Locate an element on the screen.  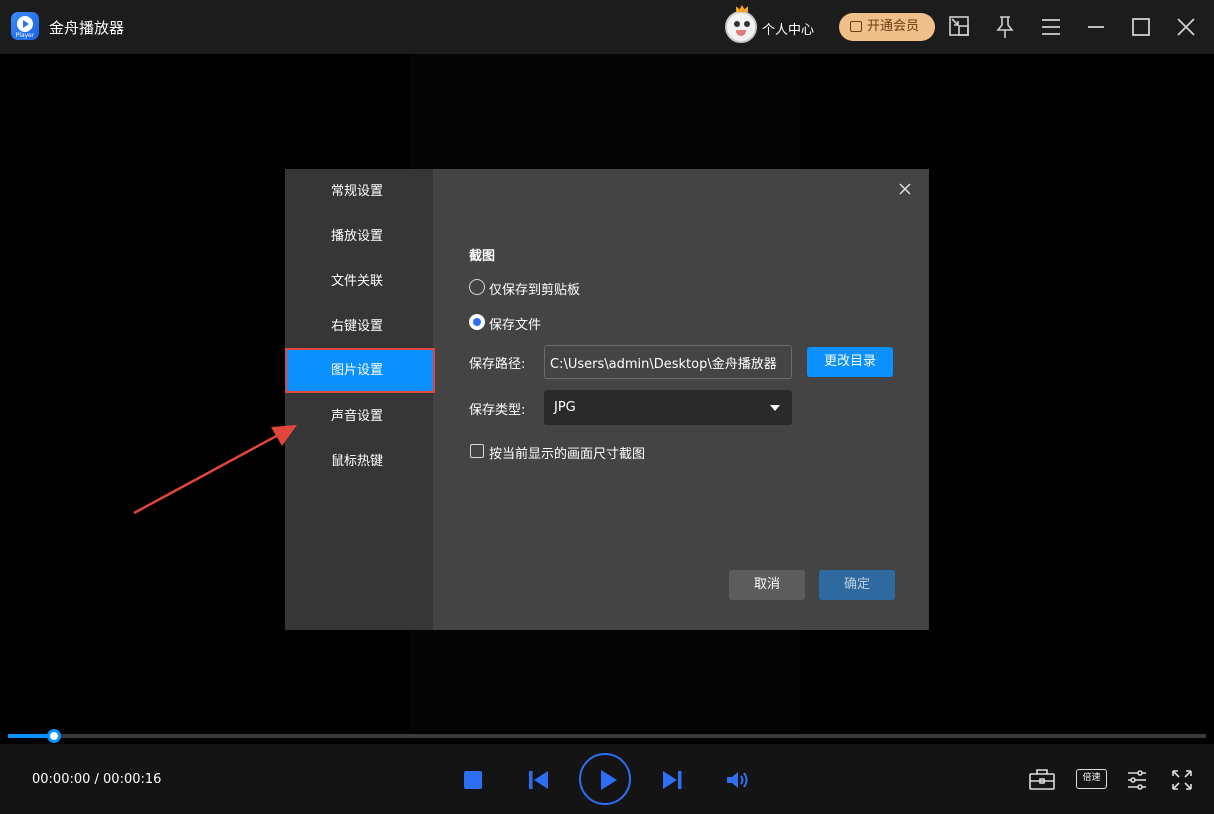
previous-icon is located at coordinates (540, 780).